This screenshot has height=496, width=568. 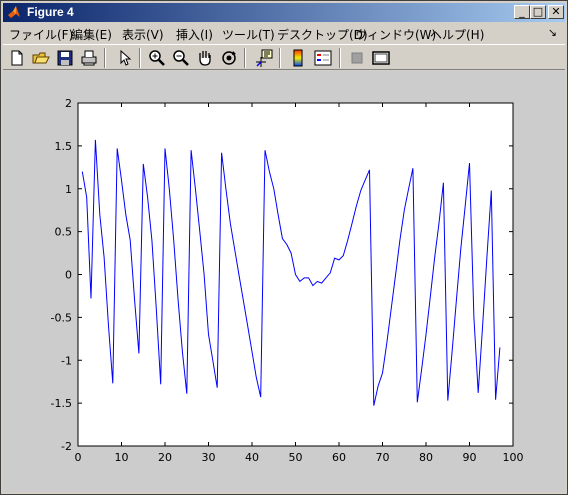 What do you see at coordinates (91, 34) in the screenshot?
I see `menu-edit: 編集(E)` at bounding box center [91, 34].